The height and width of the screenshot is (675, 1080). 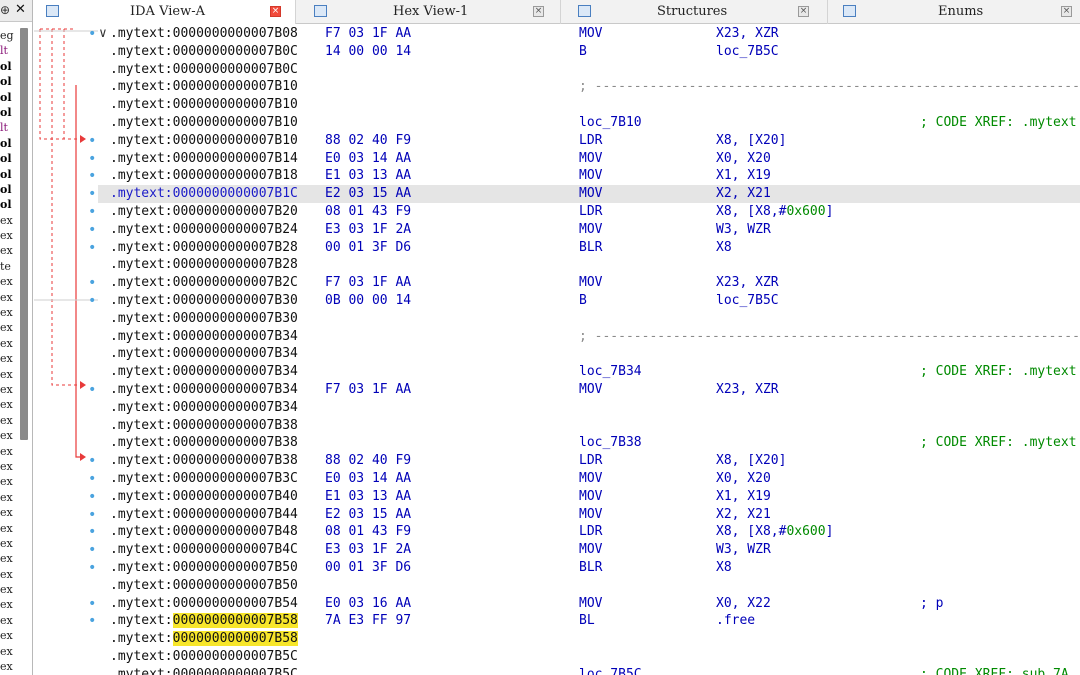 I want to click on address-cell: .mytext:0000000000007B14, so click(x=204, y=159).